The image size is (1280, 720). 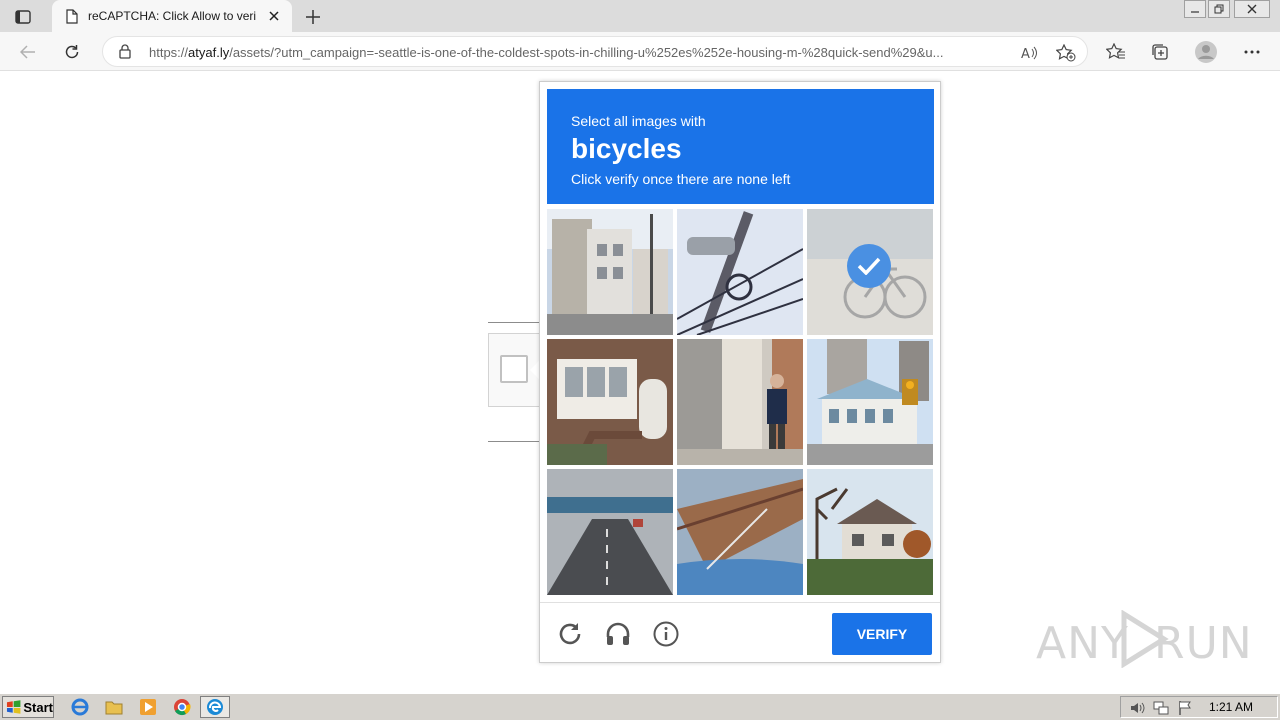 I want to click on svg-text: A, so click(x=1025, y=54).